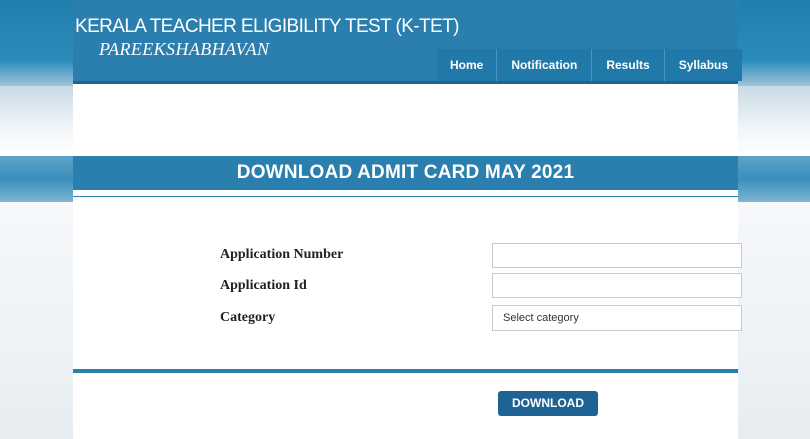  Describe the element at coordinates (184, 49) in the screenshot. I see `site-subtitle: PAREEKSHABHAVAN` at that location.